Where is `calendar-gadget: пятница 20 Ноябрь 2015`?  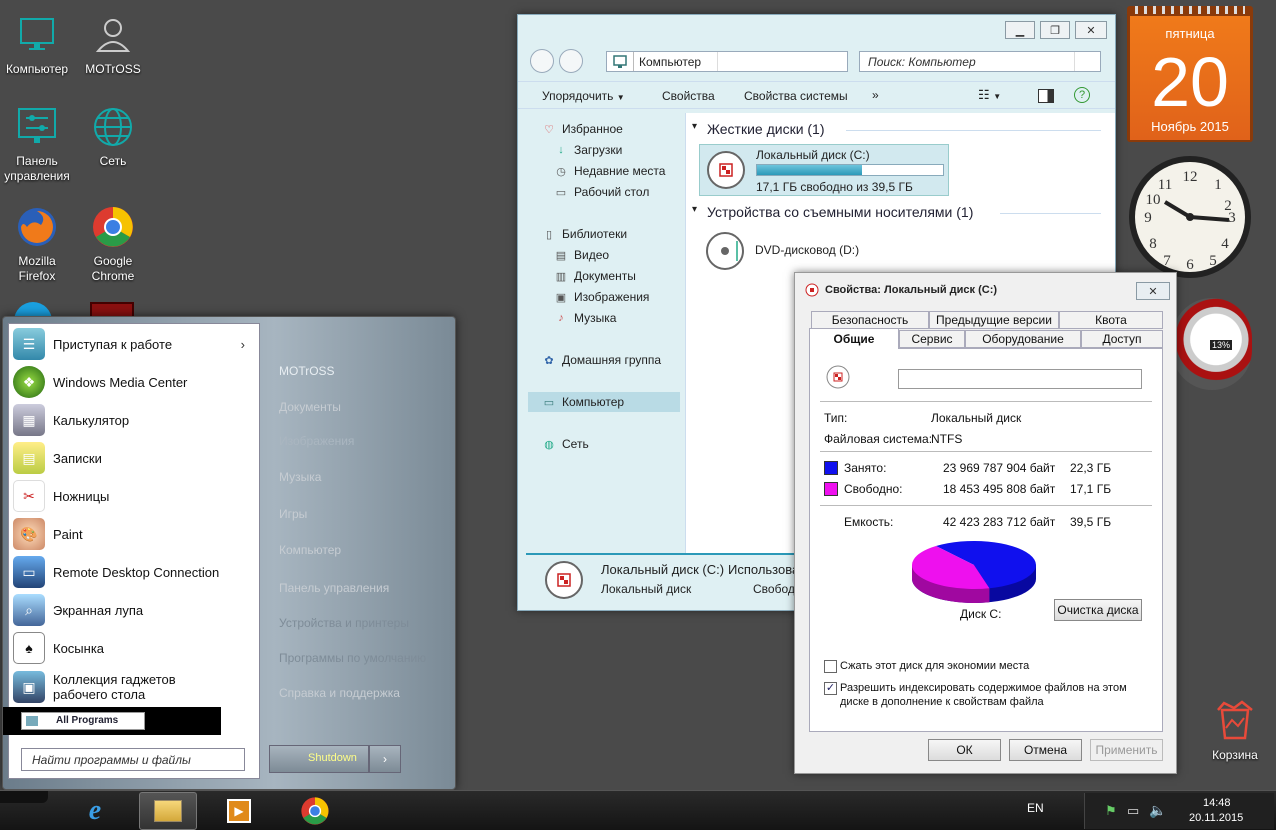 calendar-gadget: пятница 20 Ноябрь 2015 is located at coordinates (1190, 74).